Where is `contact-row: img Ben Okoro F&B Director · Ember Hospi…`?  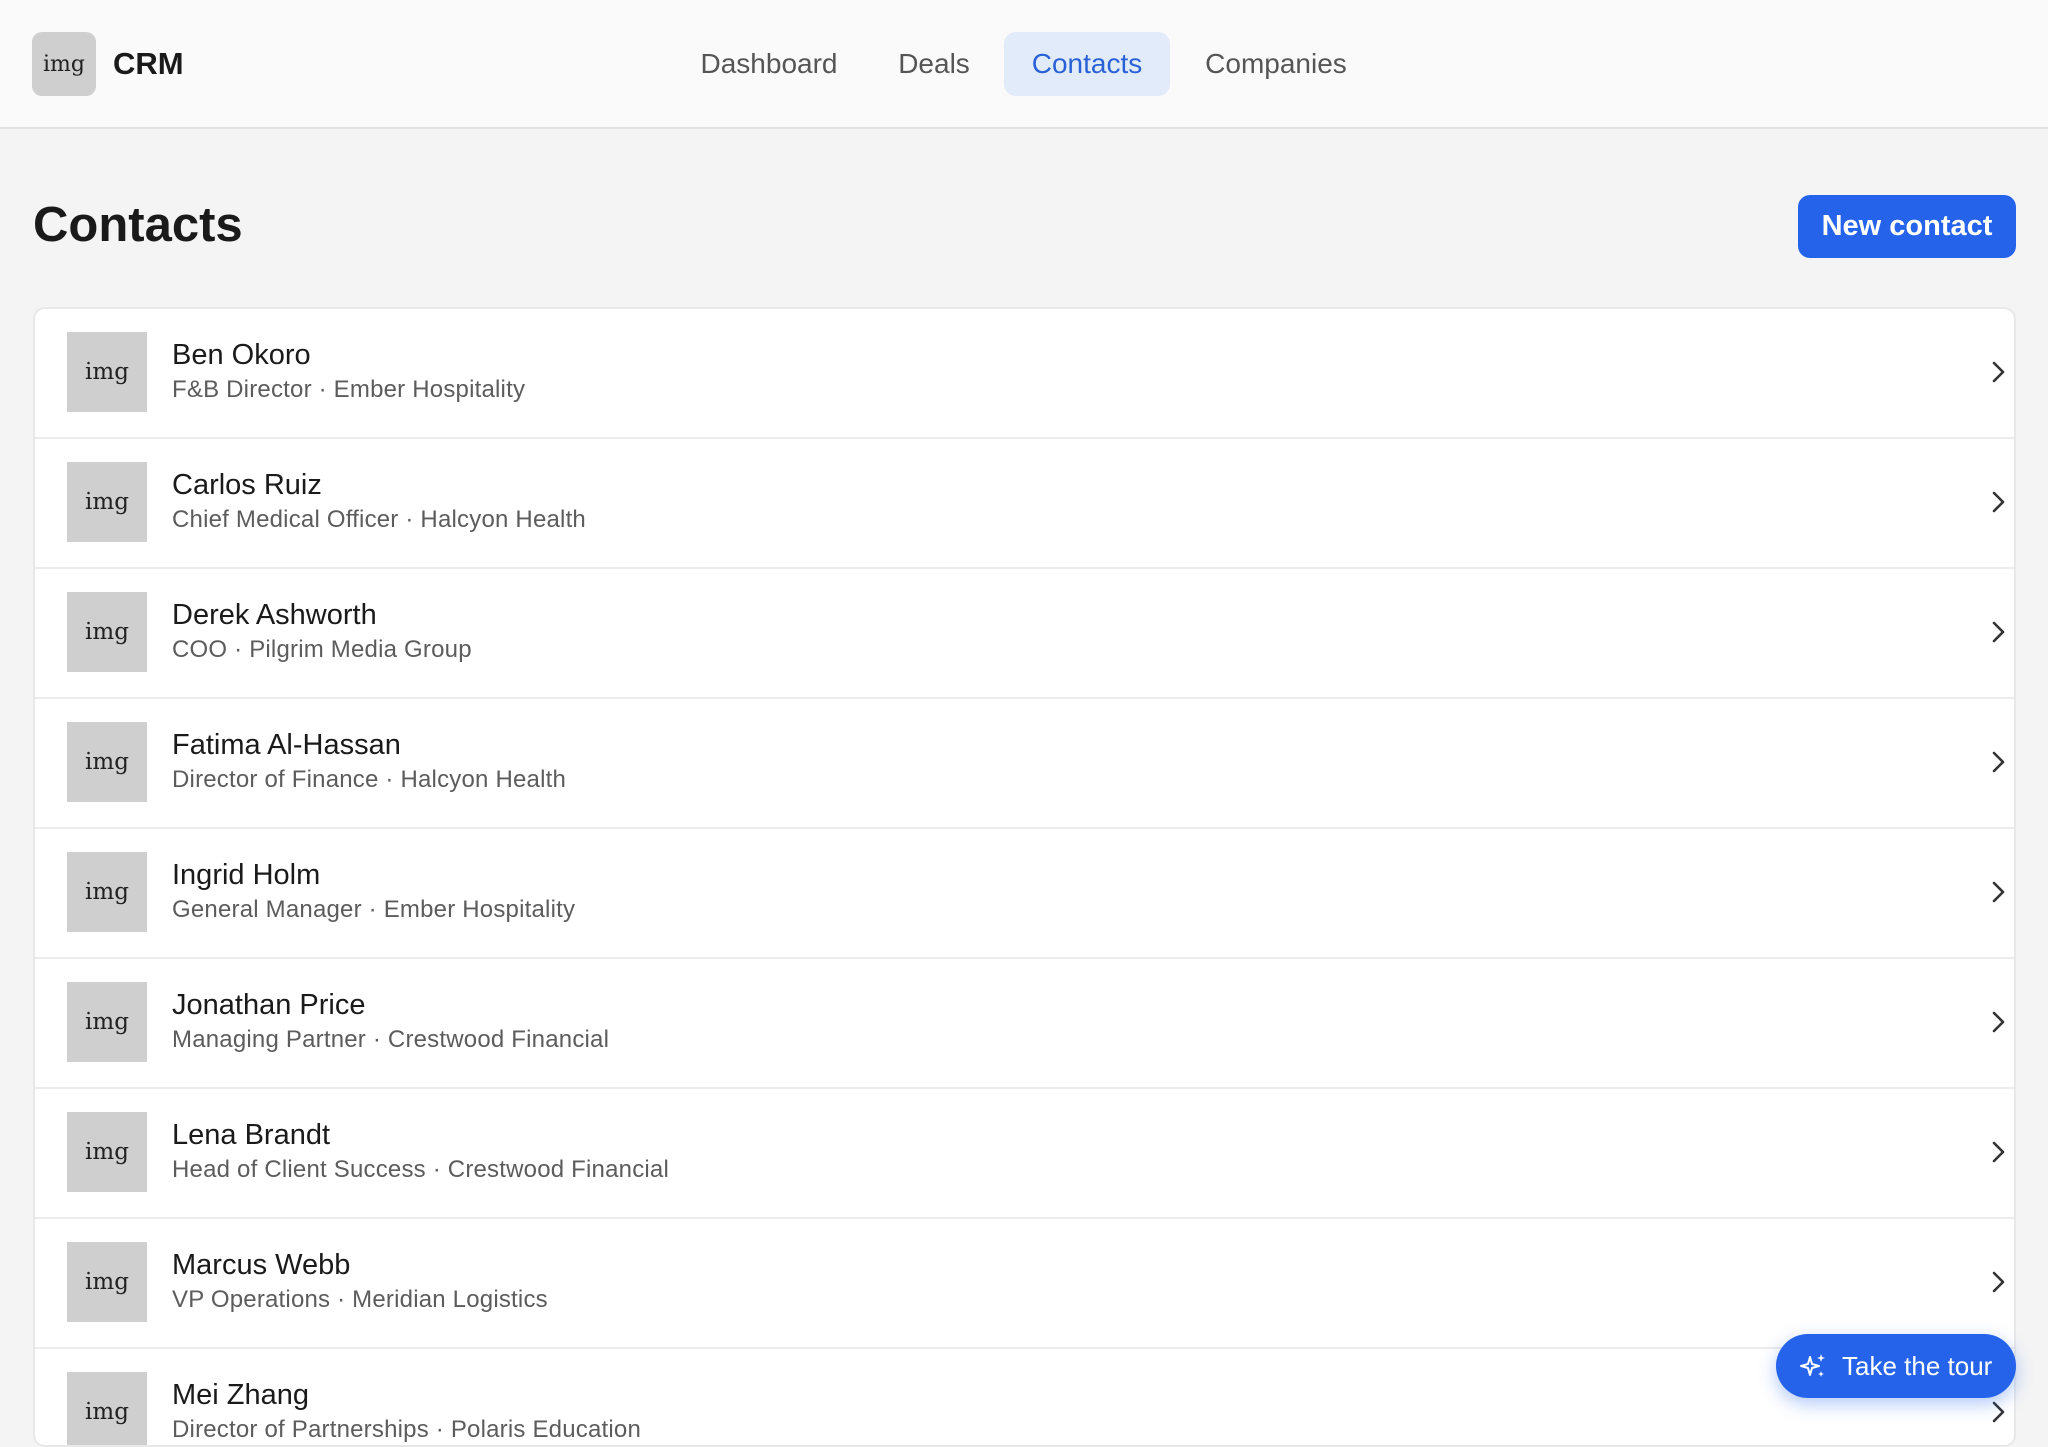
contact-row: img Ben Okoro F&B Director · Ember Hospi… is located at coordinates (1024, 374).